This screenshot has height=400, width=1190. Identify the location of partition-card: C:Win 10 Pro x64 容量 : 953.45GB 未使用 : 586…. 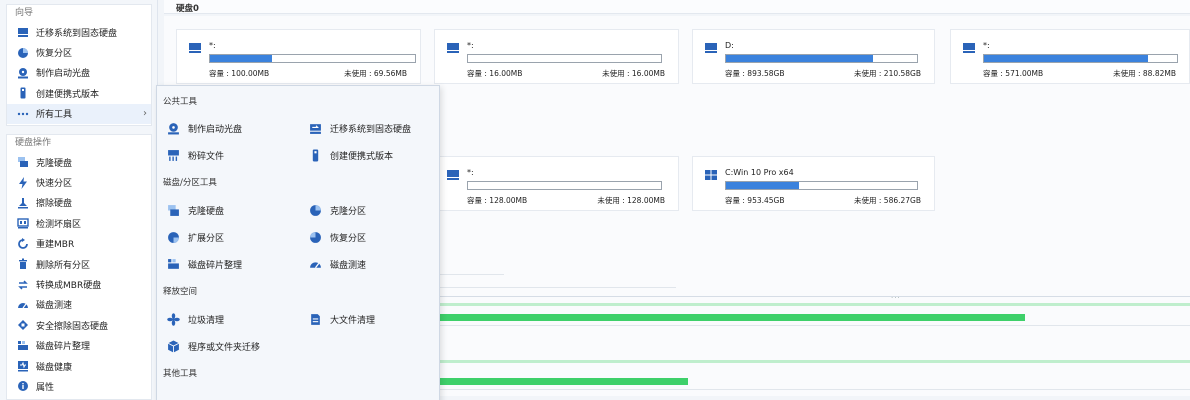
(813, 183).